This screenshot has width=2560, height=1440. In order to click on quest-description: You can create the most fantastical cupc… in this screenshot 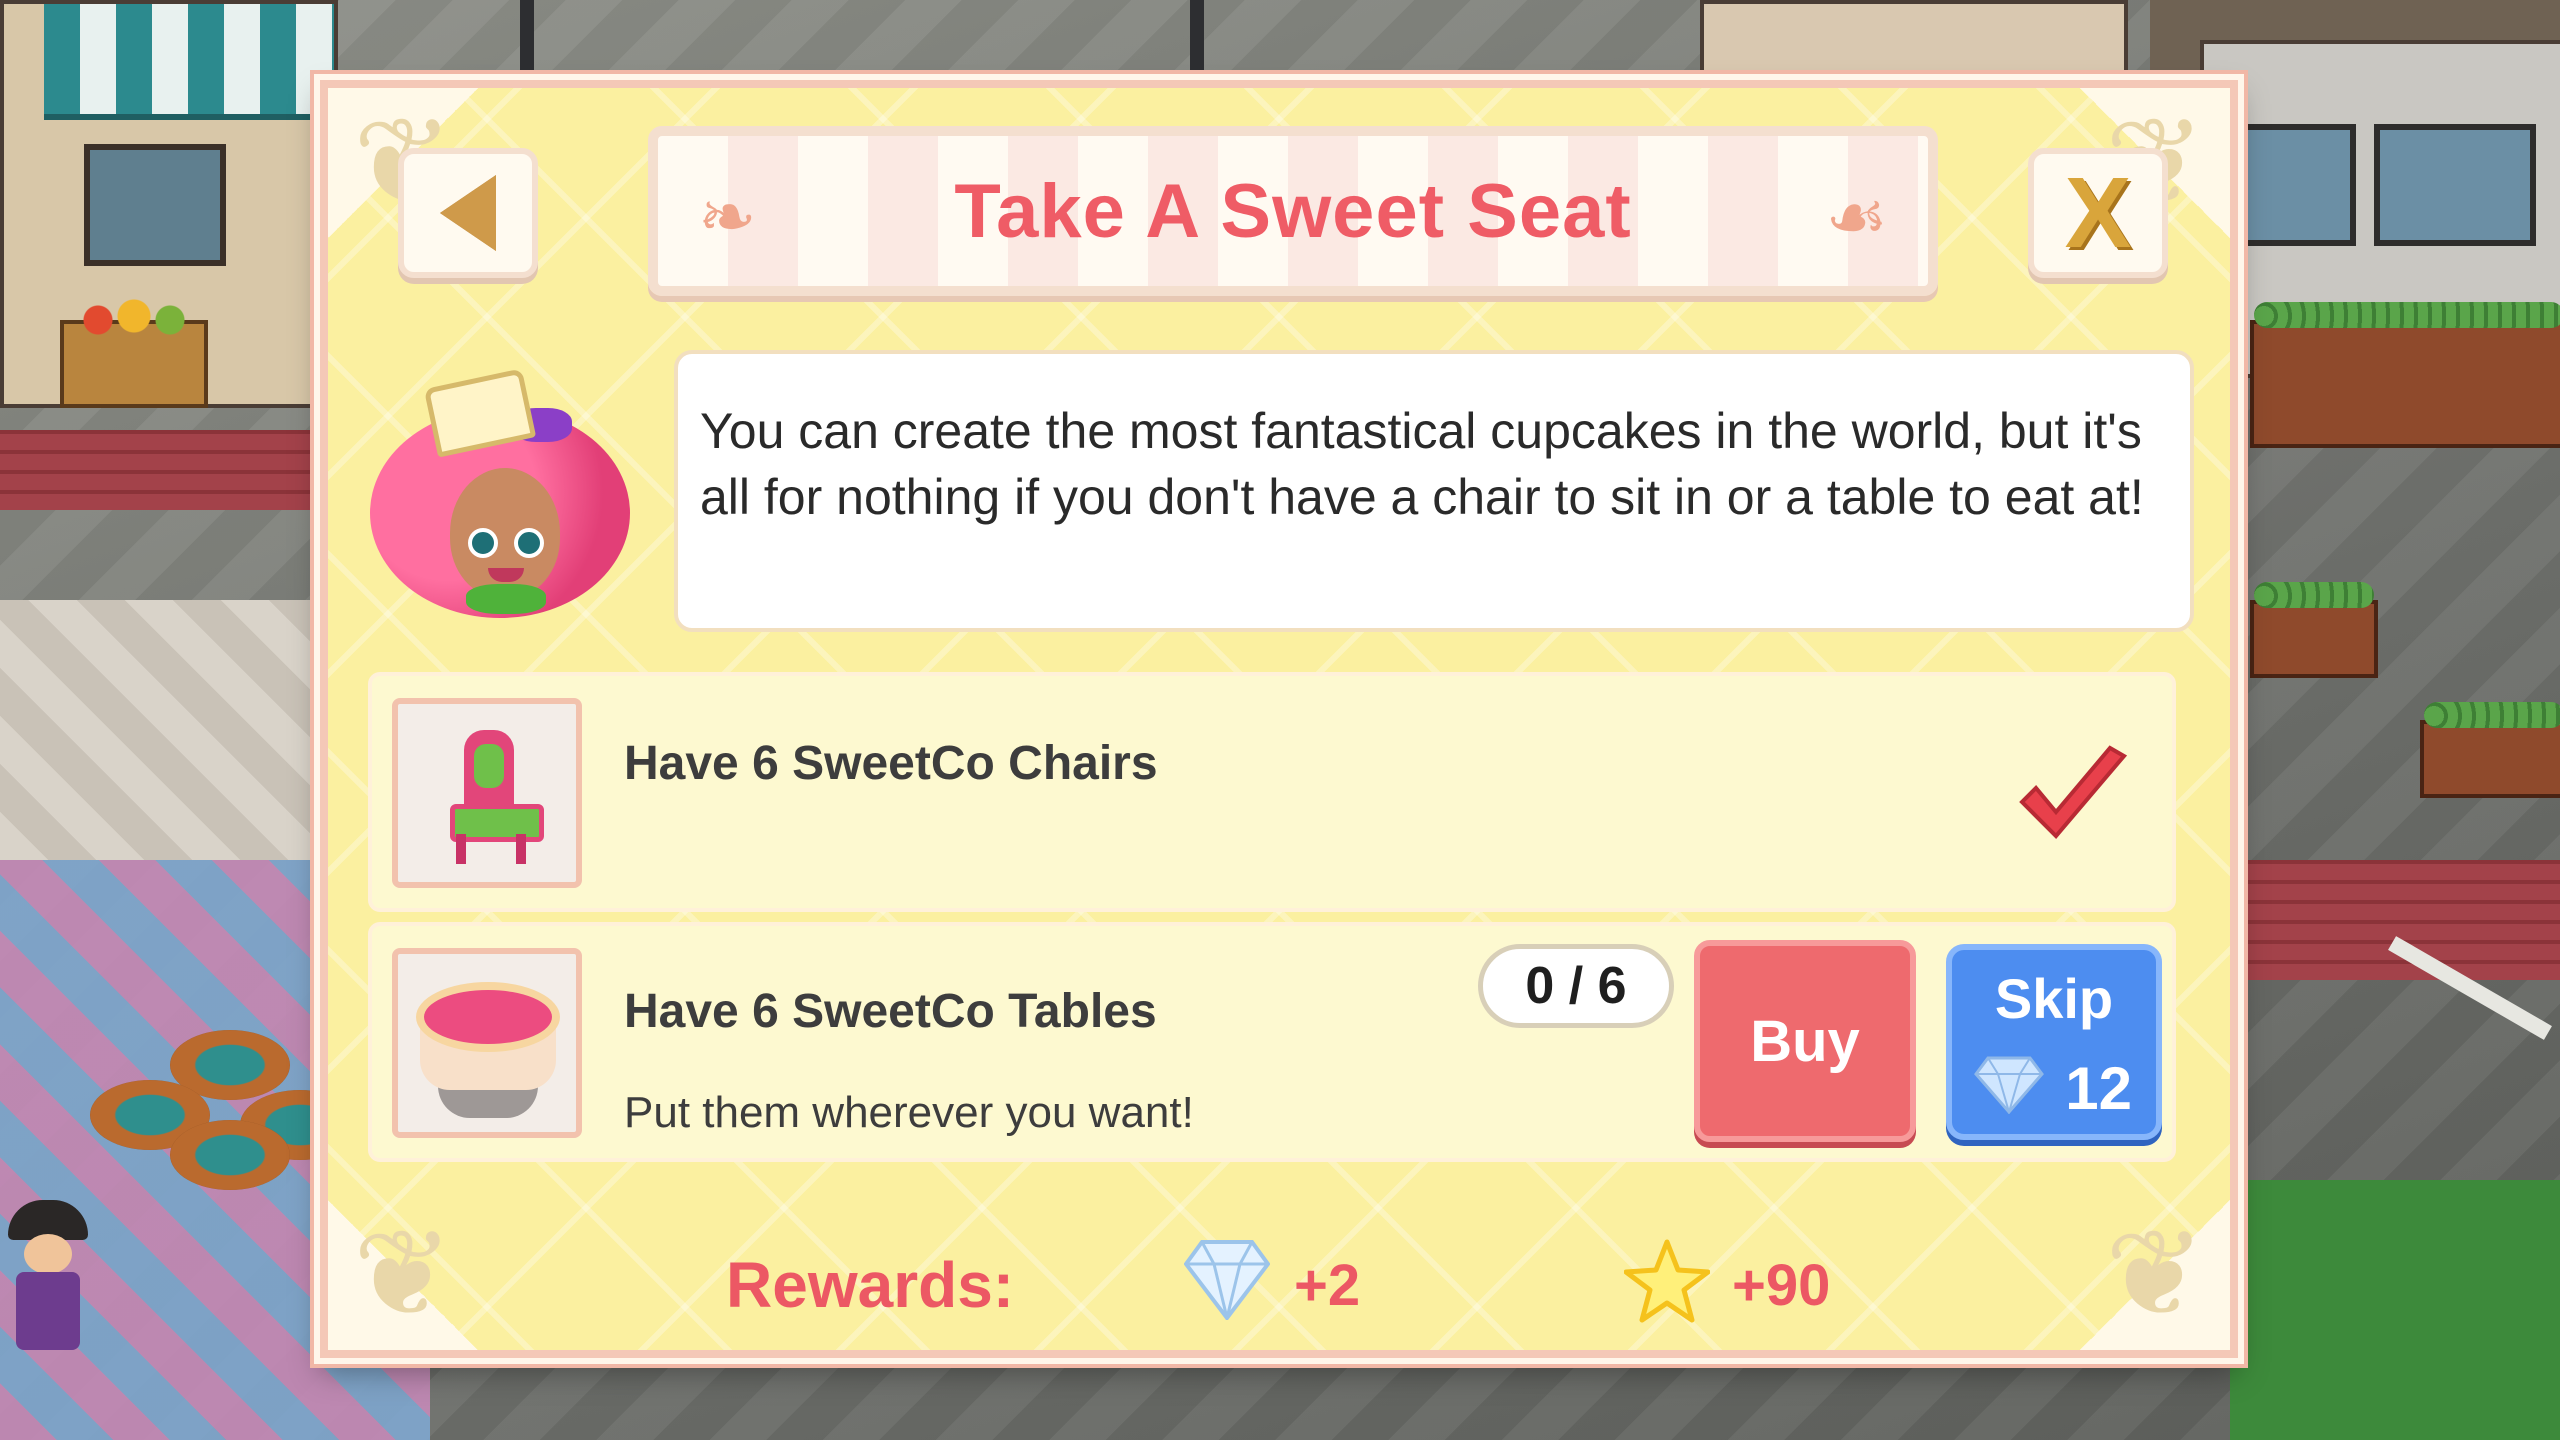, I will do `click(1422, 464)`.